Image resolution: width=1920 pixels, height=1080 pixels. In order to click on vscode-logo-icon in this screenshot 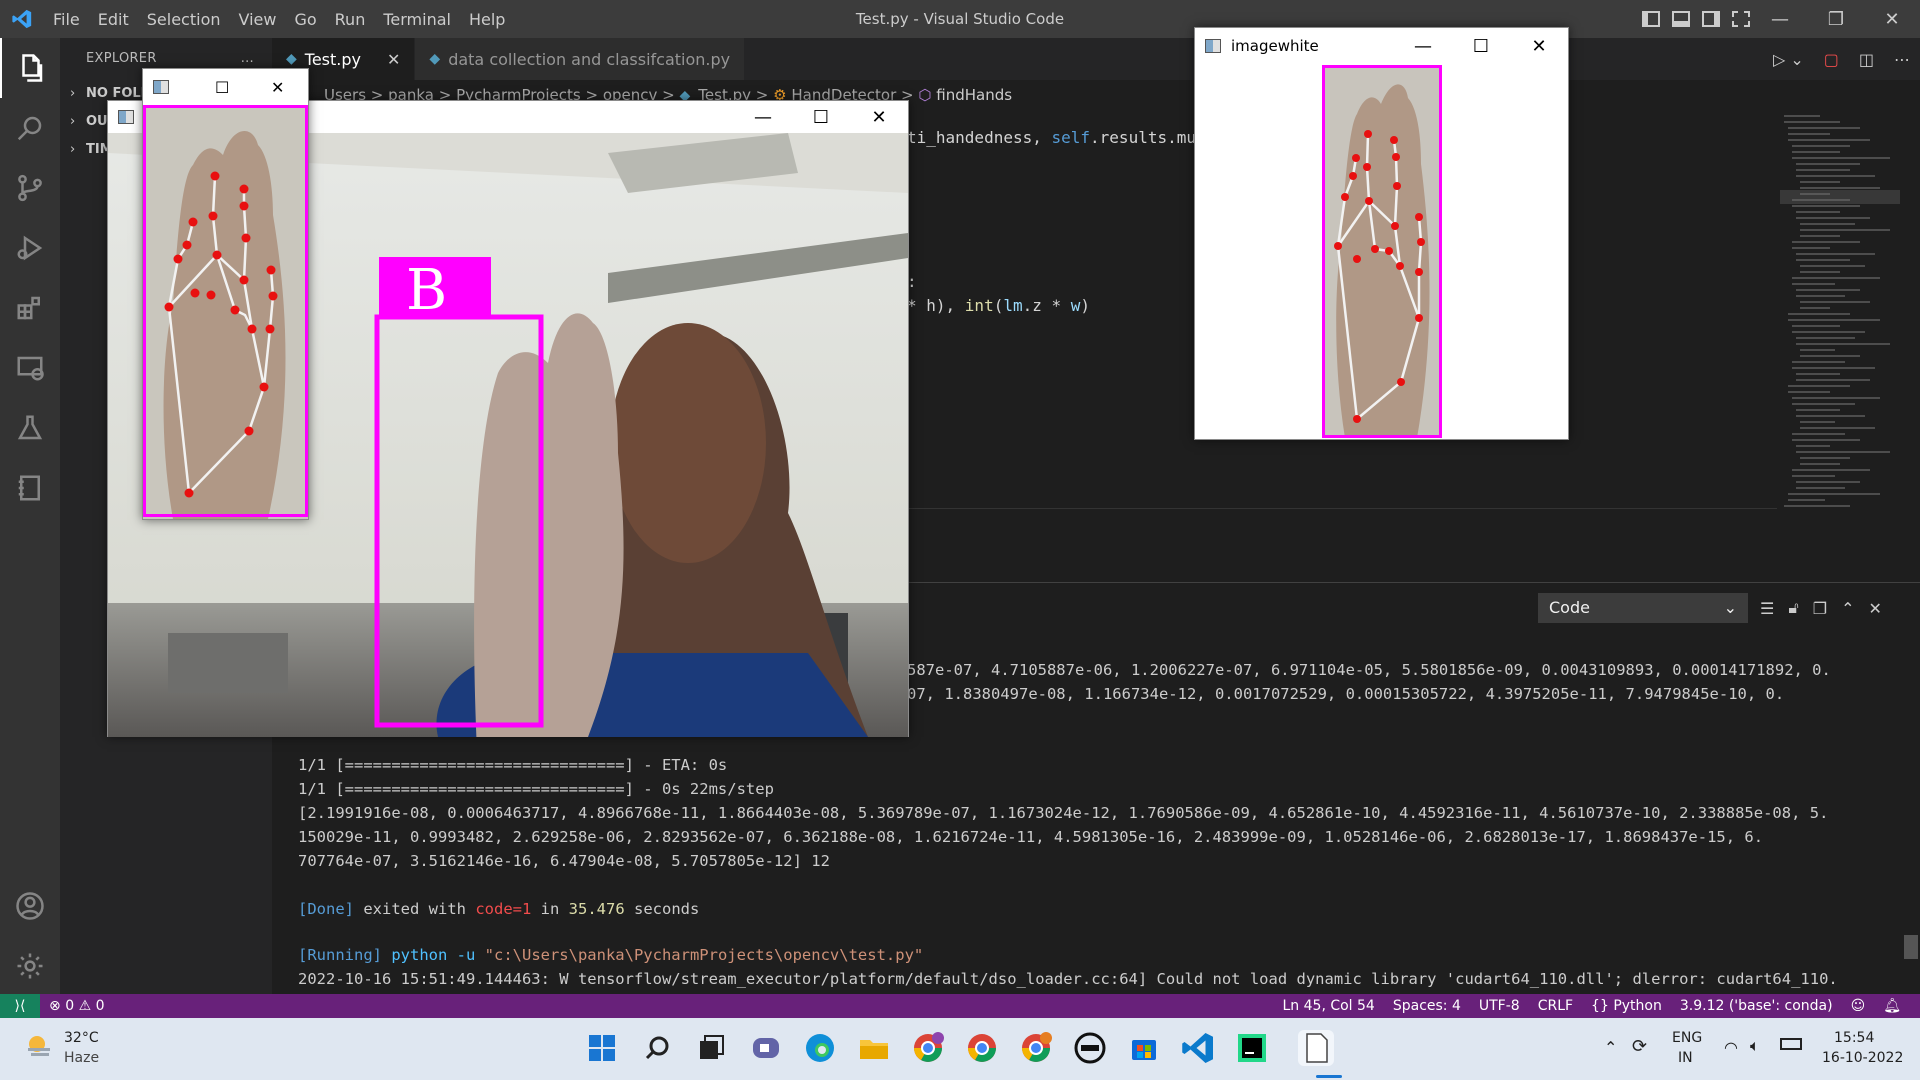, I will do `click(22, 19)`.